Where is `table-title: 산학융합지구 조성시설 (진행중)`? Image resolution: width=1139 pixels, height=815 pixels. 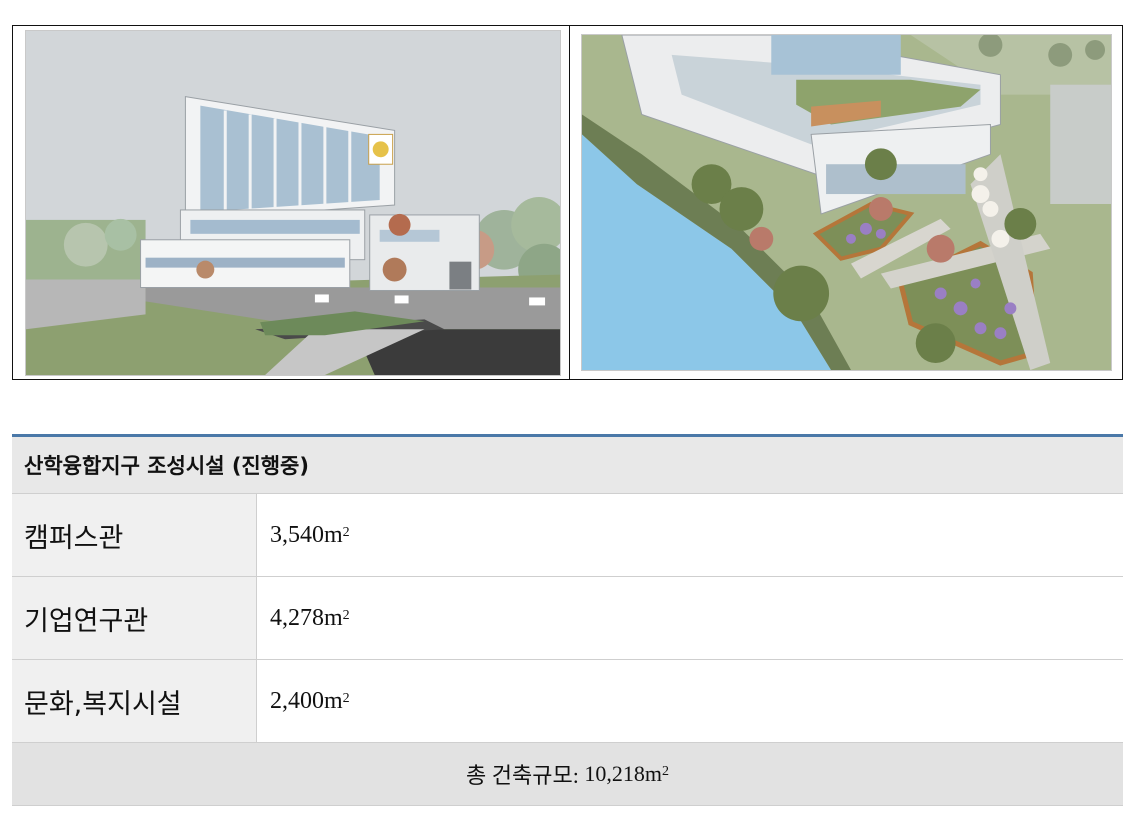 table-title: 산학융합지구 조성시설 (진행중) is located at coordinates (567, 465).